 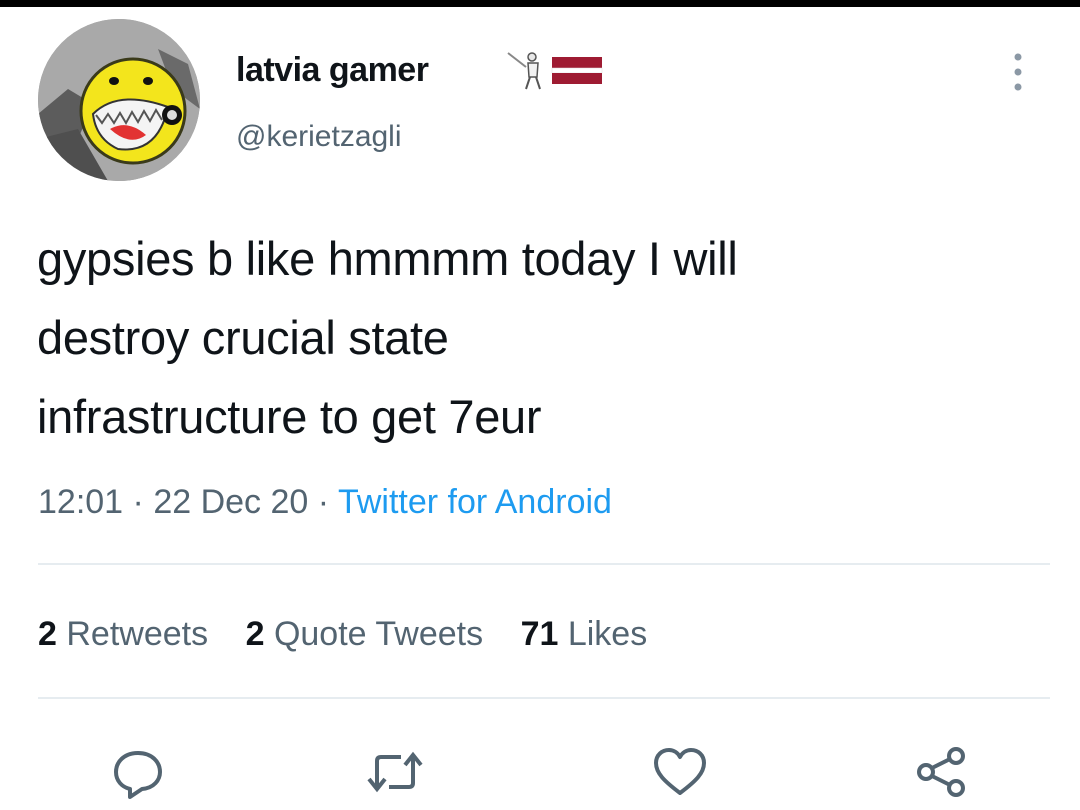 I want to click on quote-tweets-stat: 2 Quote Tweets, so click(x=365, y=634).